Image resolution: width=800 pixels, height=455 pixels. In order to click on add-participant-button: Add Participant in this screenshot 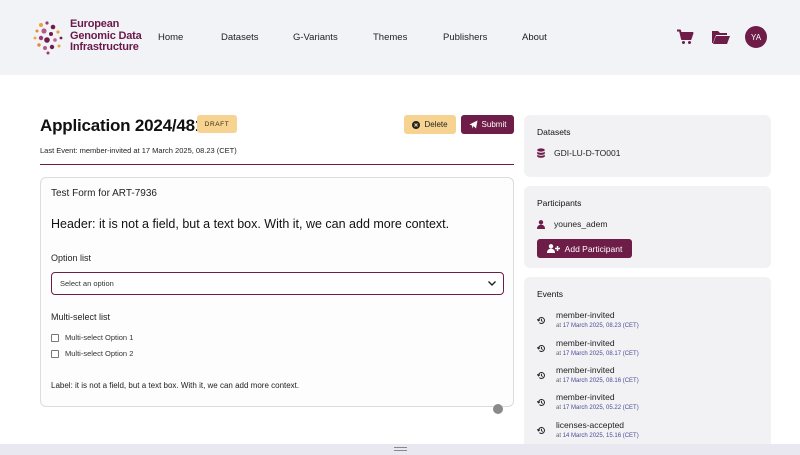, I will do `click(584, 248)`.